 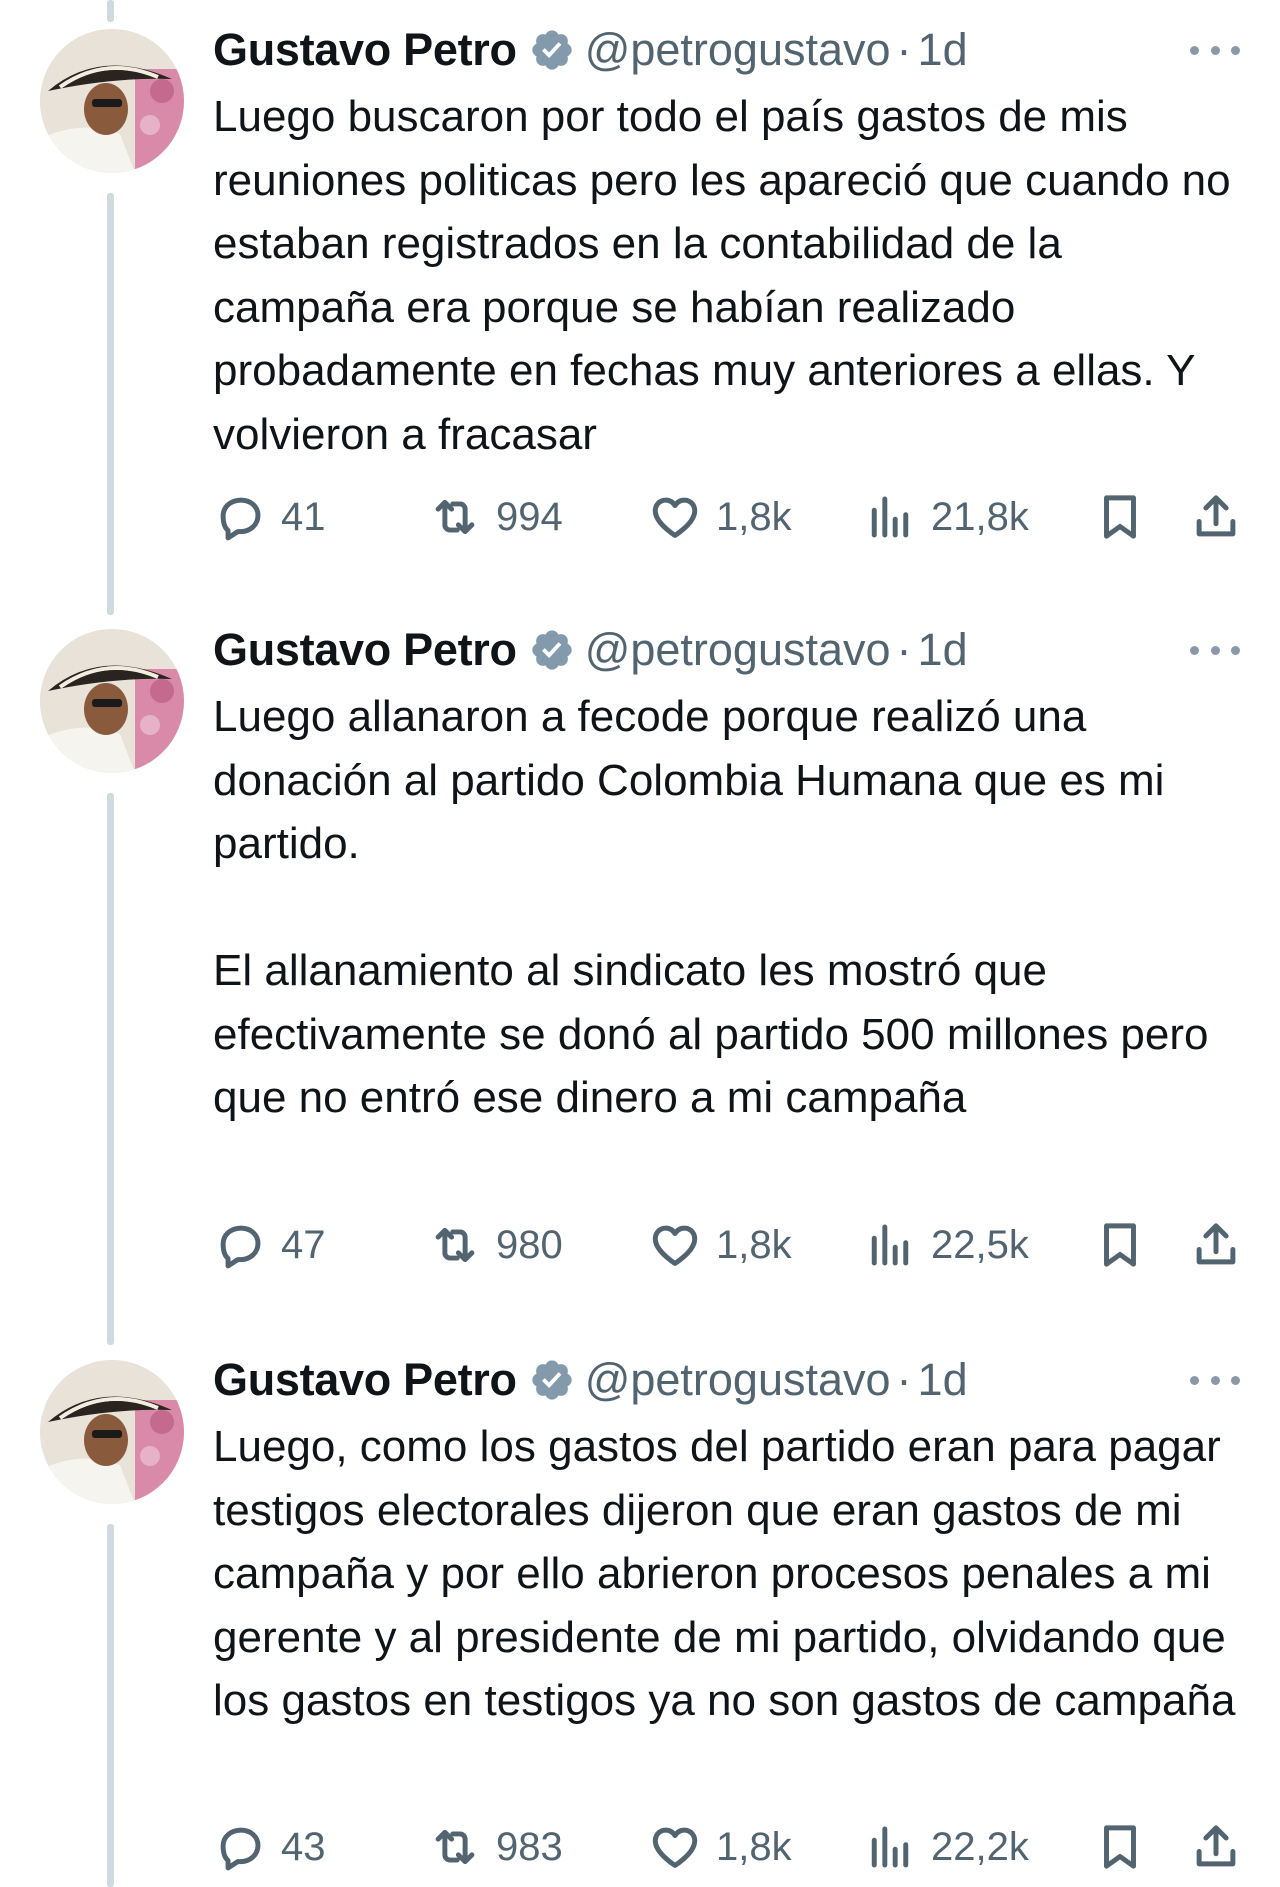 I want to click on views-button: 22,2k, so click(x=946, y=1847).